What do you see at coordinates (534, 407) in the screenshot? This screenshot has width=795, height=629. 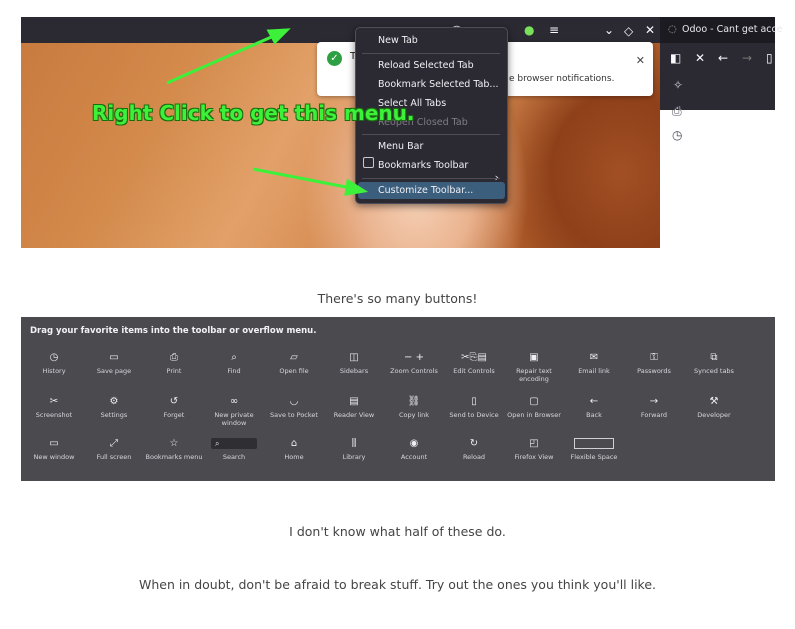 I see `palette-item-open-in-browser: ▢ Open in Browser` at bounding box center [534, 407].